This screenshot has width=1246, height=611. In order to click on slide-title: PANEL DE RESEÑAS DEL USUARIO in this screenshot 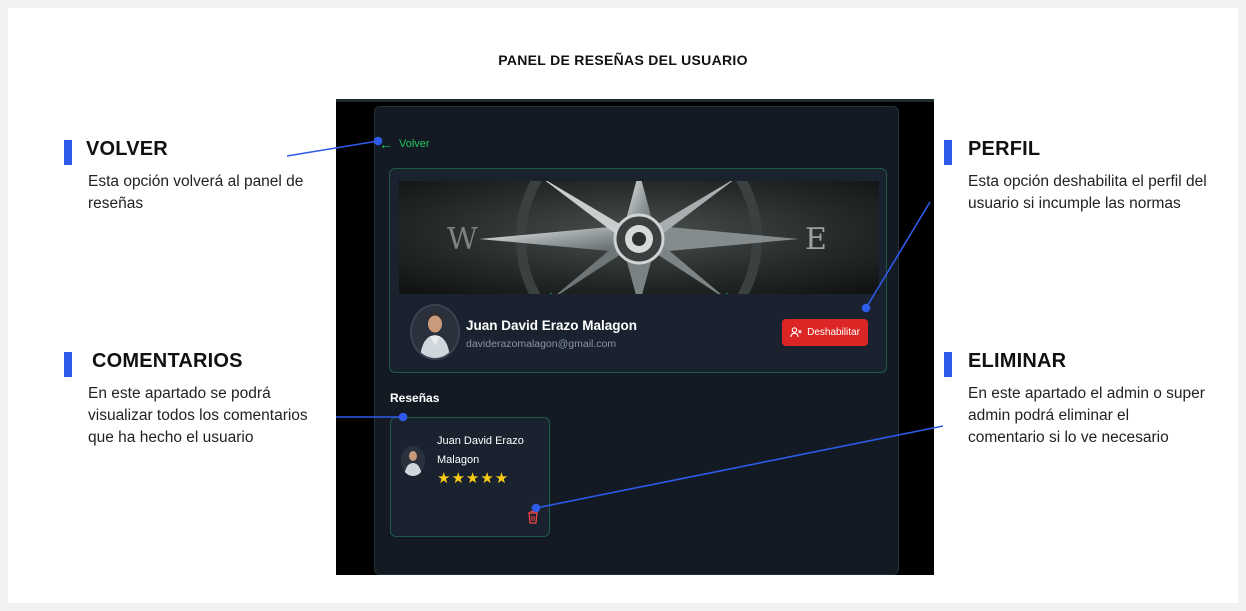, I will do `click(623, 60)`.